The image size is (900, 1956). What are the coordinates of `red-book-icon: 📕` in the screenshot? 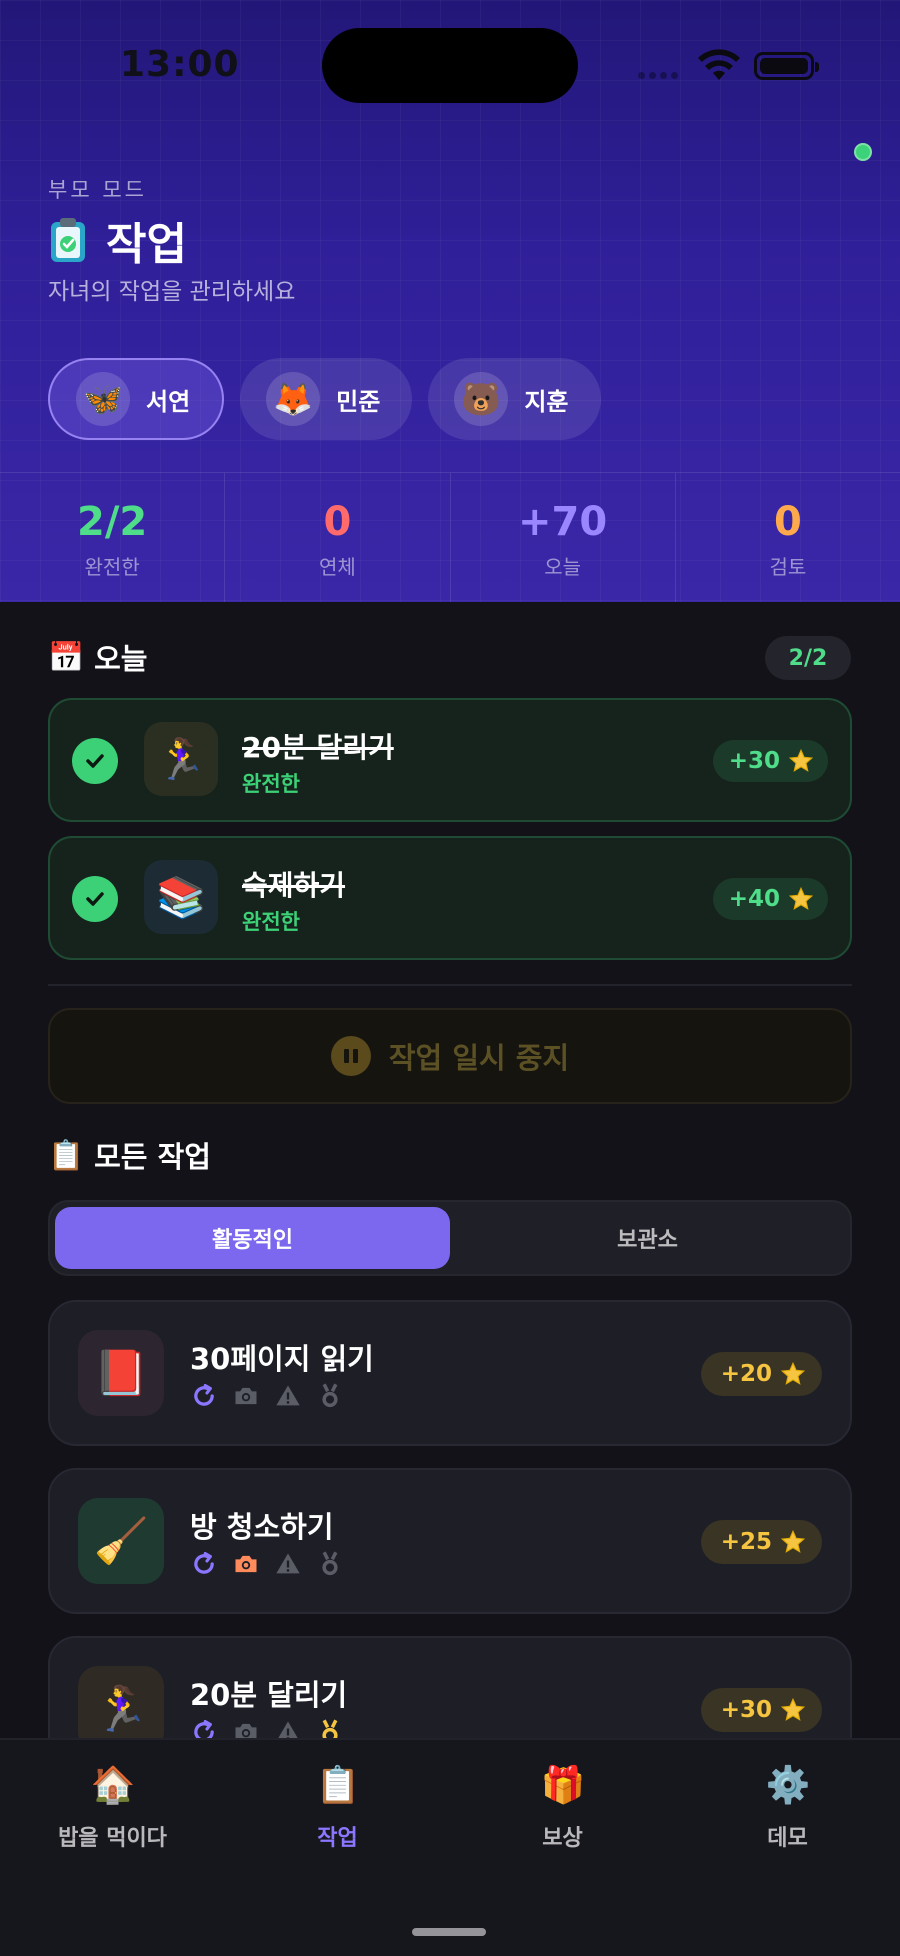 It's located at (121, 1373).